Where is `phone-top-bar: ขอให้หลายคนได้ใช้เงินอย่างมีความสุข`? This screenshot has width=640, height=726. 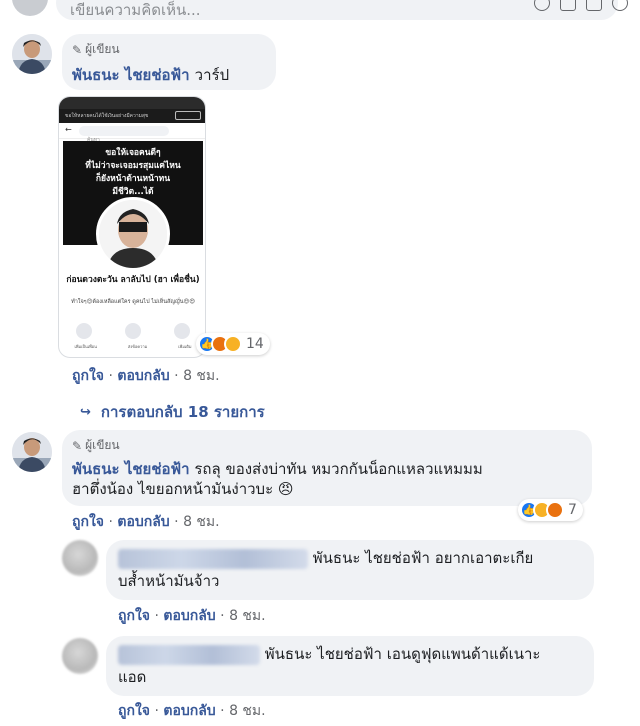
phone-top-bar: ขอให้หลายคนได้ใช้เงินอย่างมีความสุข is located at coordinates (132, 116).